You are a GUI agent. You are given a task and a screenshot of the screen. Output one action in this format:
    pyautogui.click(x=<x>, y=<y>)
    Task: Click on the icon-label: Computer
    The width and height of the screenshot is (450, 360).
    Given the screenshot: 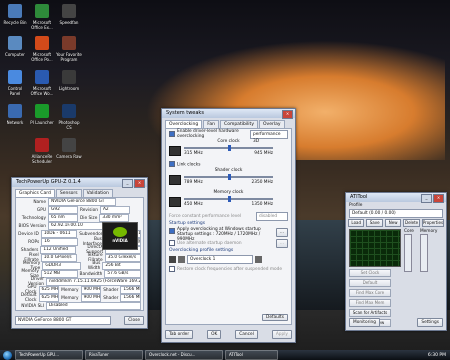 What is the action you would take?
    pyautogui.click(x=15, y=54)
    